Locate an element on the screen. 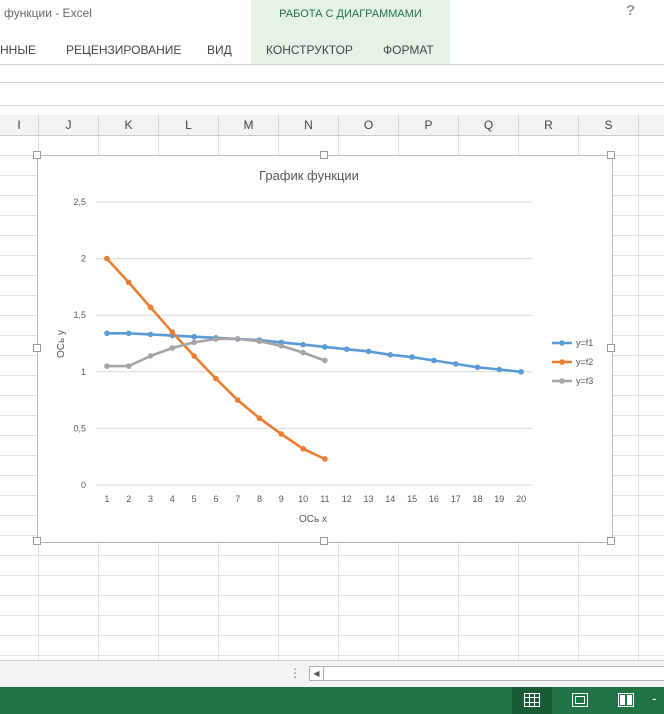 Image resolution: width=664 pixels, height=714 pixels. y-tick-label: 0 is located at coordinates (83, 485).